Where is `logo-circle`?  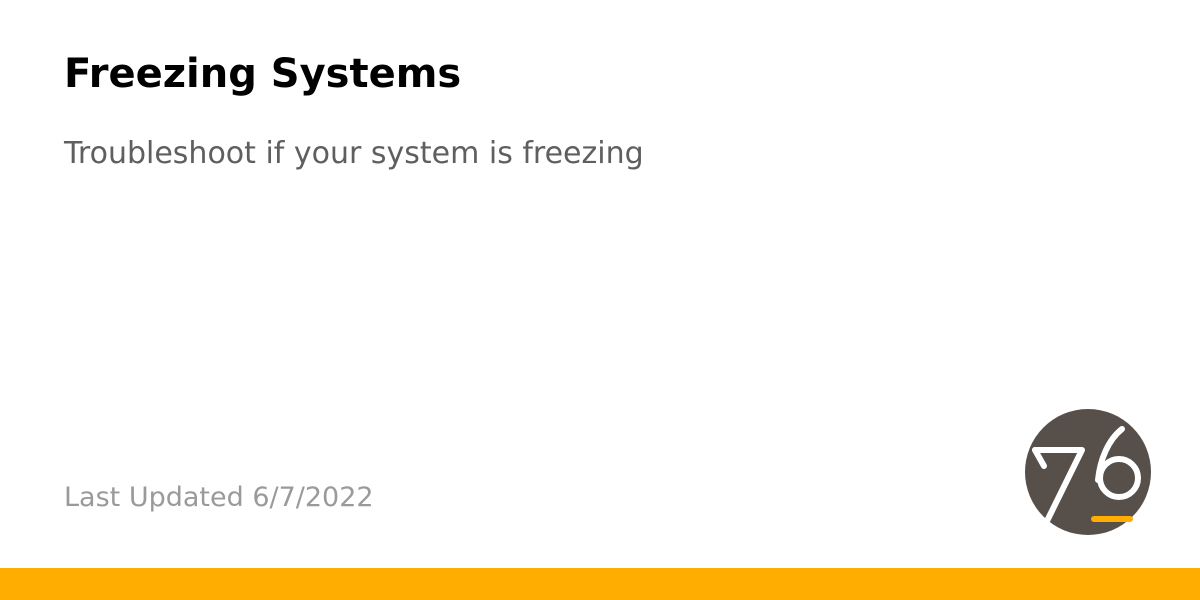
logo-circle is located at coordinates (1088, 472).